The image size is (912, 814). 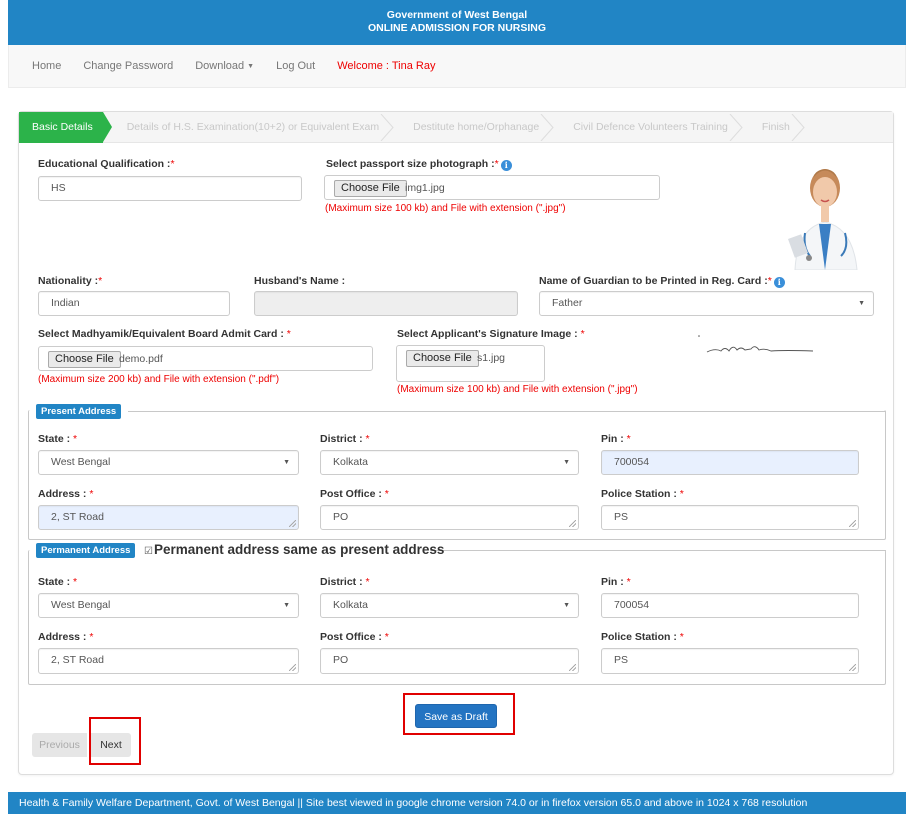 I want to click on file-name: demo.pdf, so click(x=141, y=359).